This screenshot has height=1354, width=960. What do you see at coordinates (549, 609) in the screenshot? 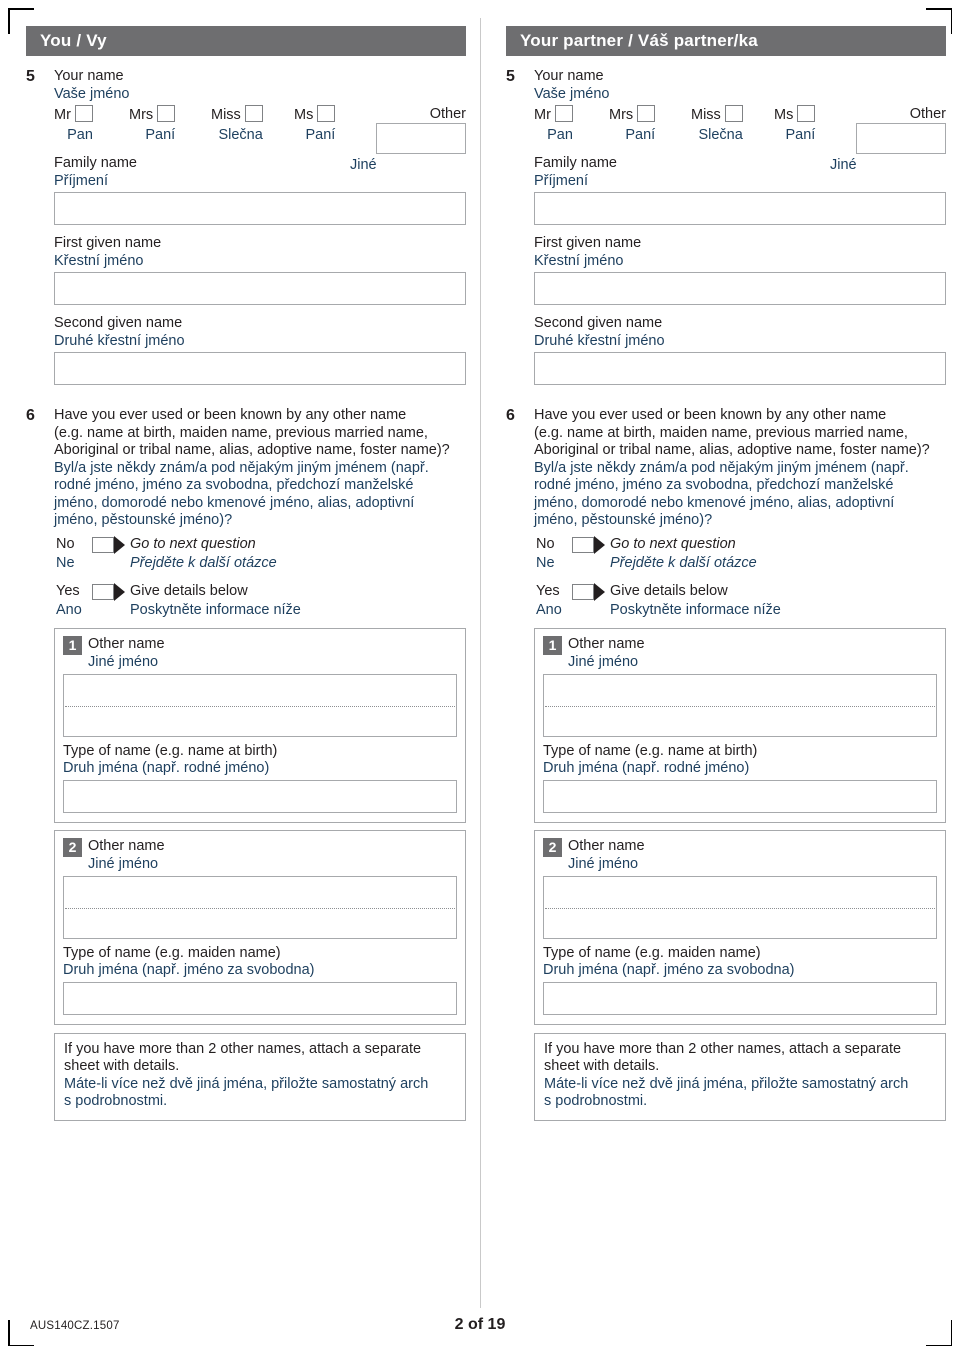
I see `answer-label-cz: Ano` at bounding box center [549, 609].